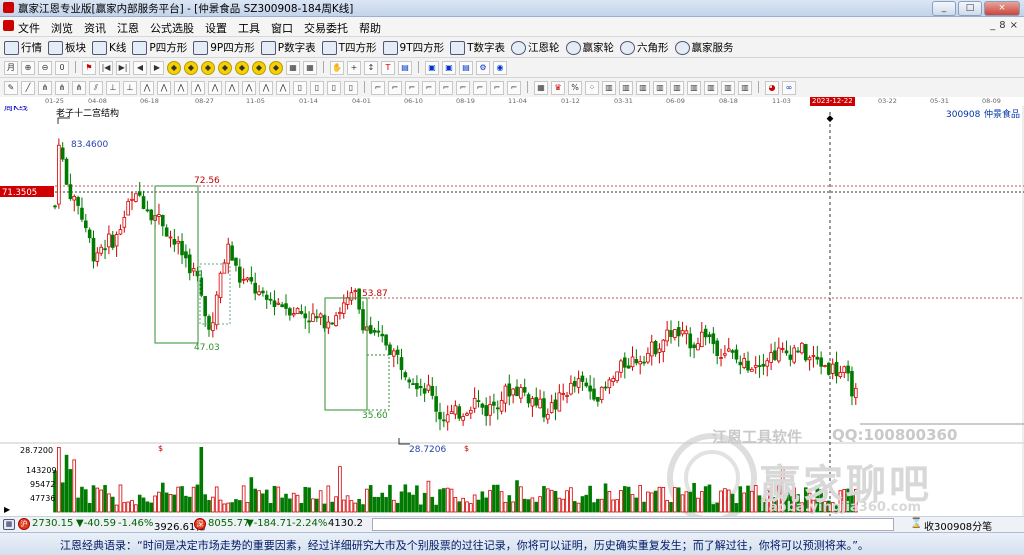  What do you see at coordinates (535, 47) in the screenshot?
I see `toolbar-gann-wheel-button: 江恩轮` at bounding box center [535, 47].